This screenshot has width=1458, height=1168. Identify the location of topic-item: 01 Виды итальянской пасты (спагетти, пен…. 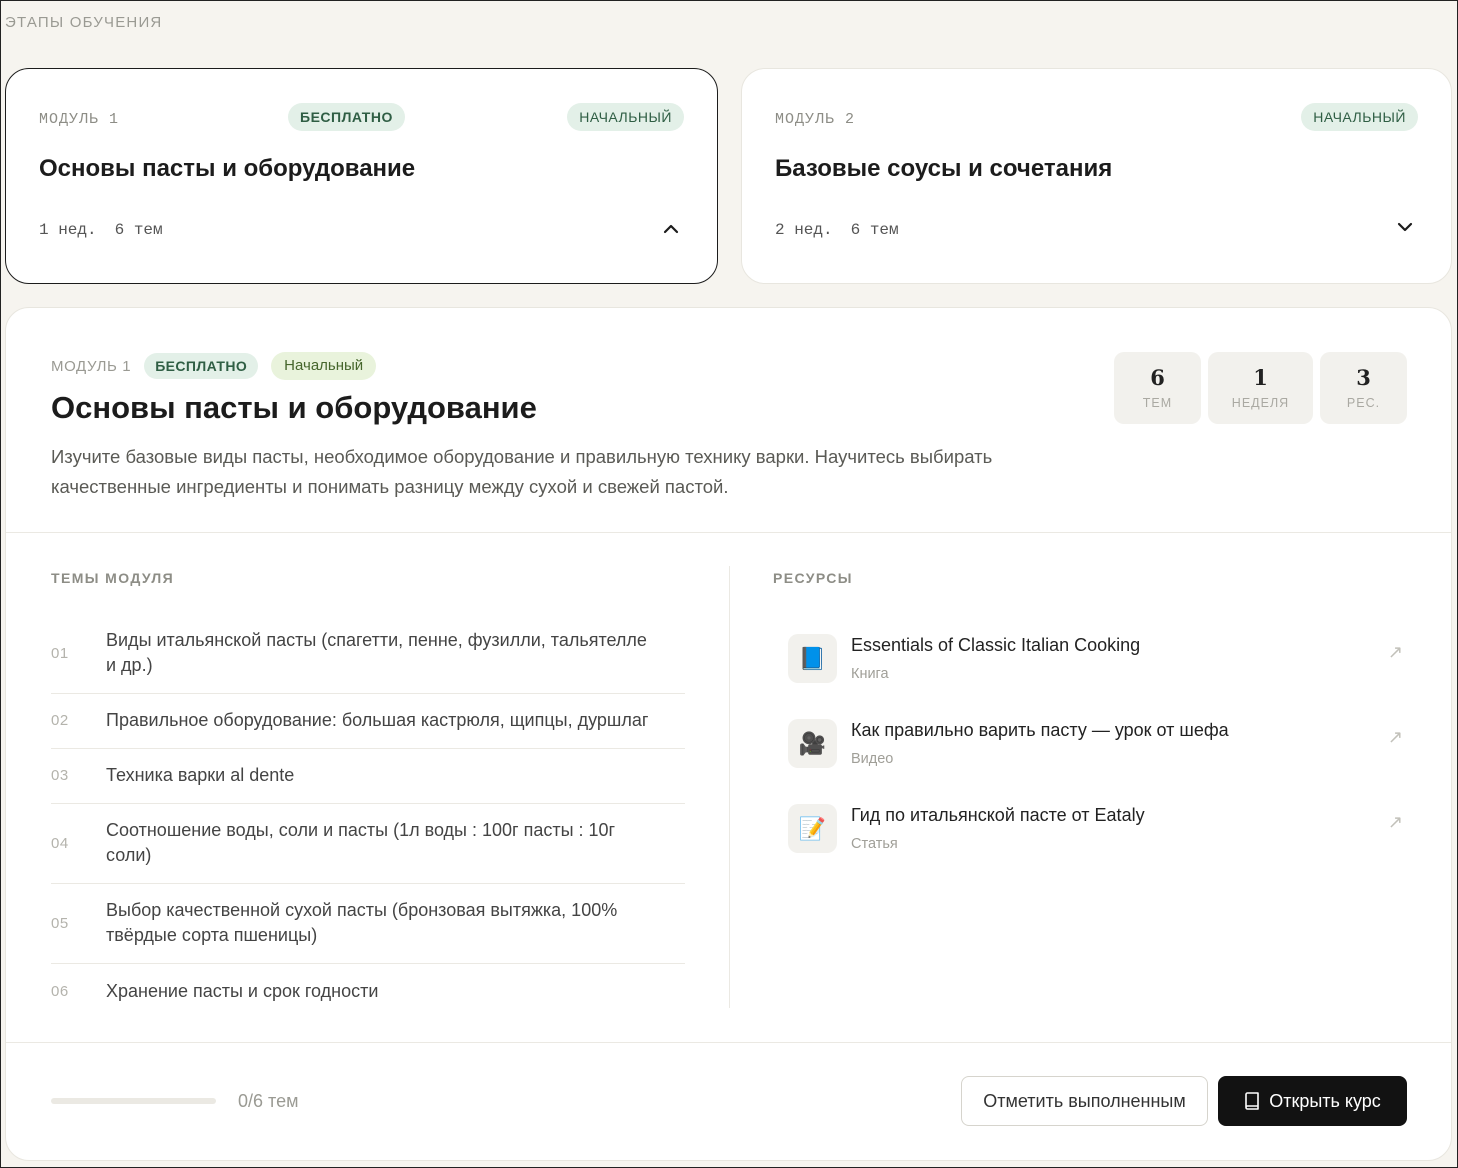
(368, 654).